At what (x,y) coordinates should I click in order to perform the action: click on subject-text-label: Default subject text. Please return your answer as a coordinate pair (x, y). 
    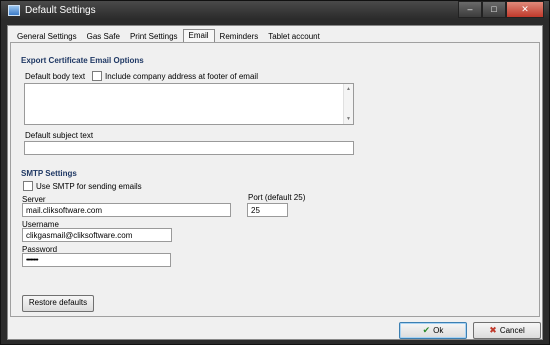
    Looking at the image, I should click on (59, 135).